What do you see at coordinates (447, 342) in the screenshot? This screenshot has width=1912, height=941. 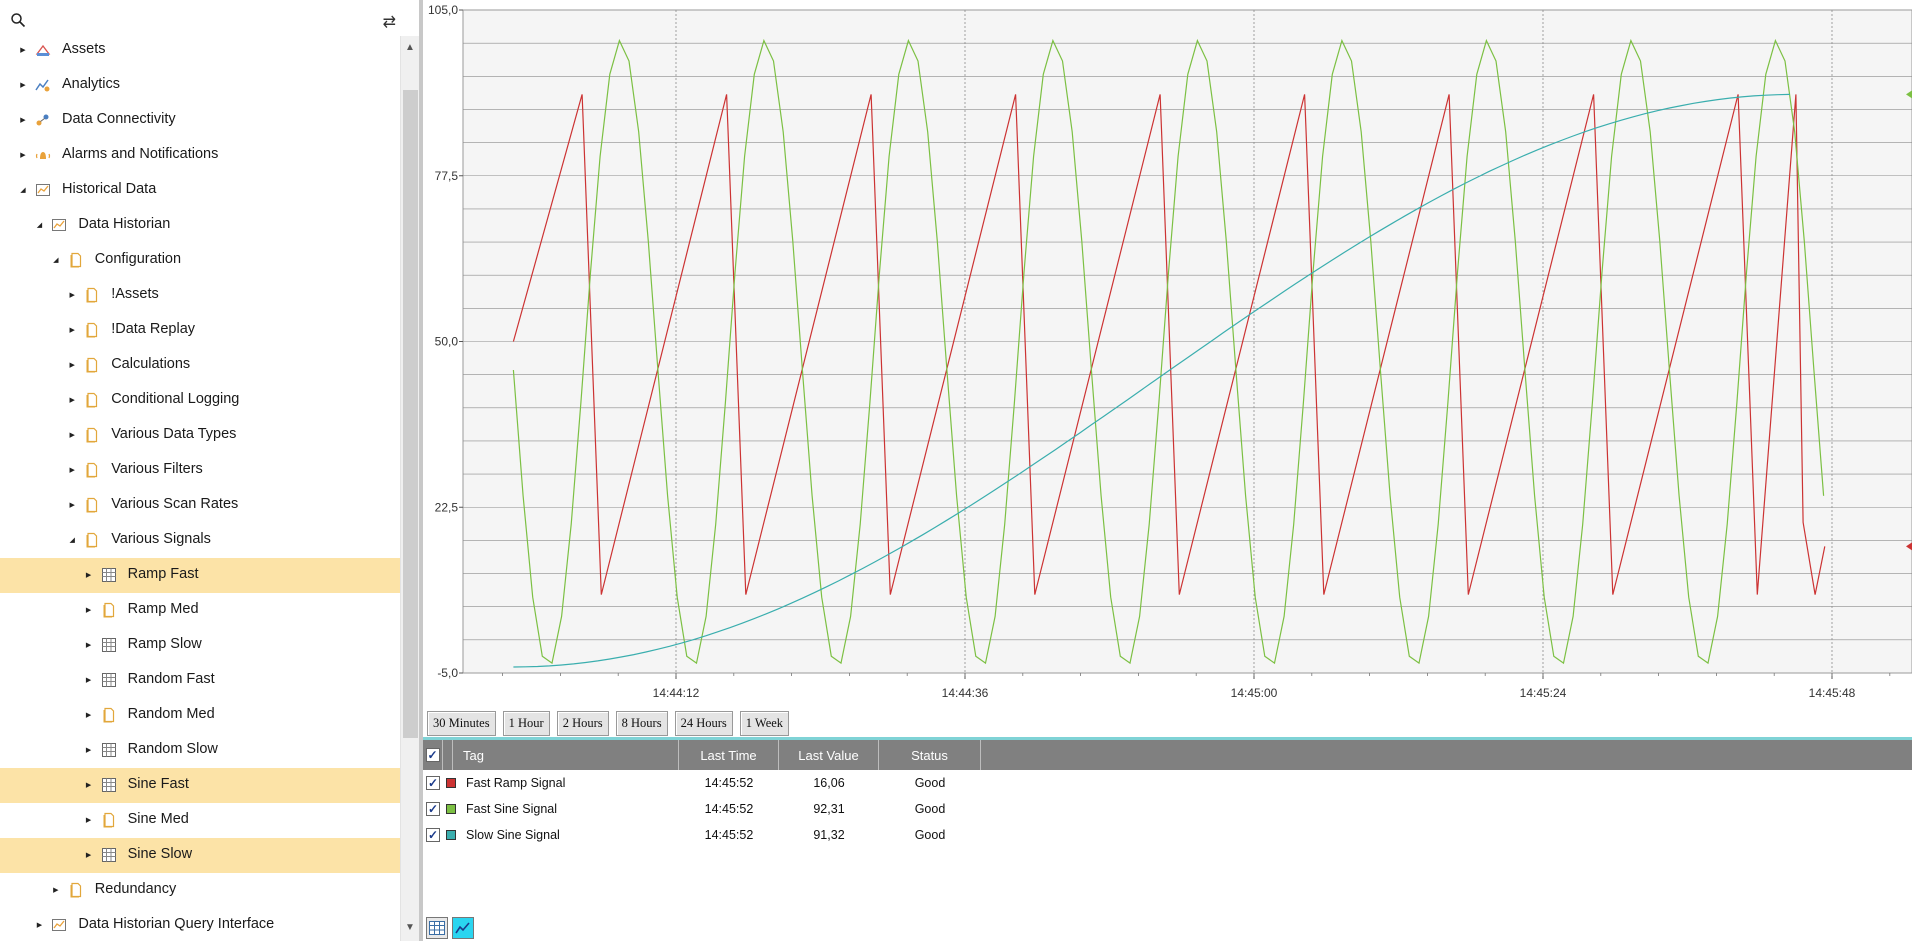 I see `y-tick-label: 50,0` at bounding box center [447, 342].